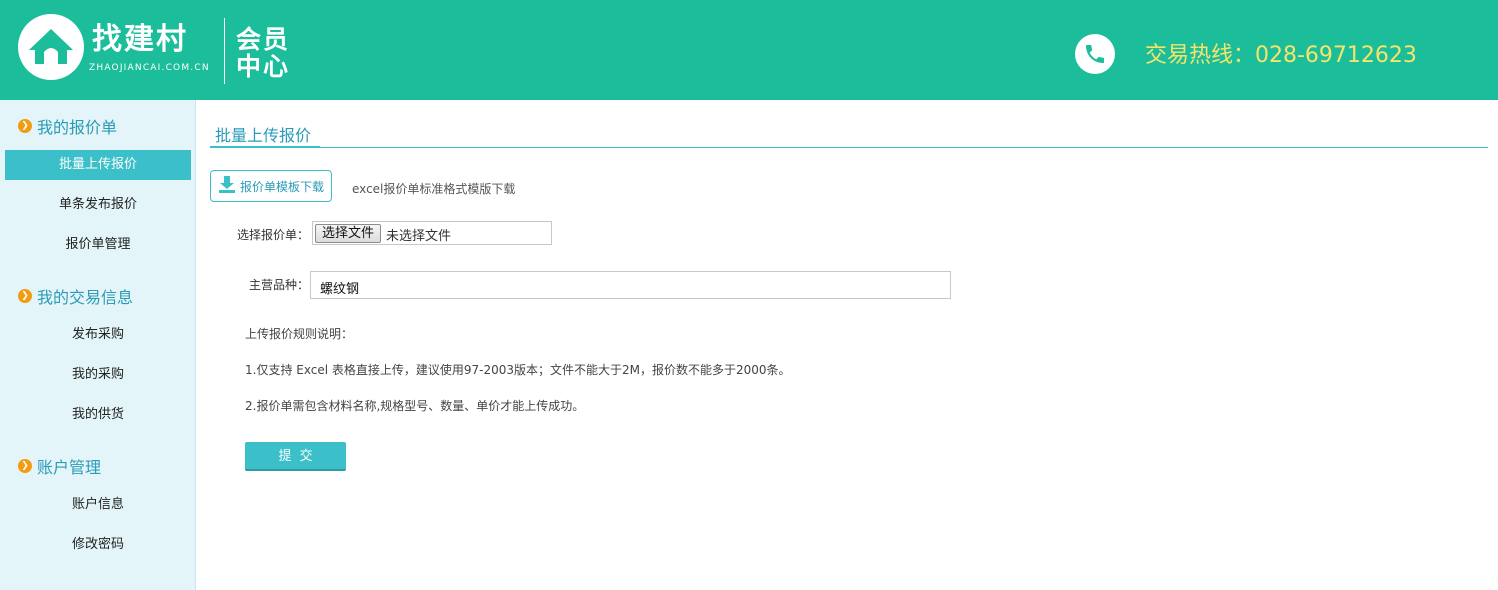 The image size is (1498, 590). I want to click on sidebar-section-label: 账户管理, so click(69, 467).